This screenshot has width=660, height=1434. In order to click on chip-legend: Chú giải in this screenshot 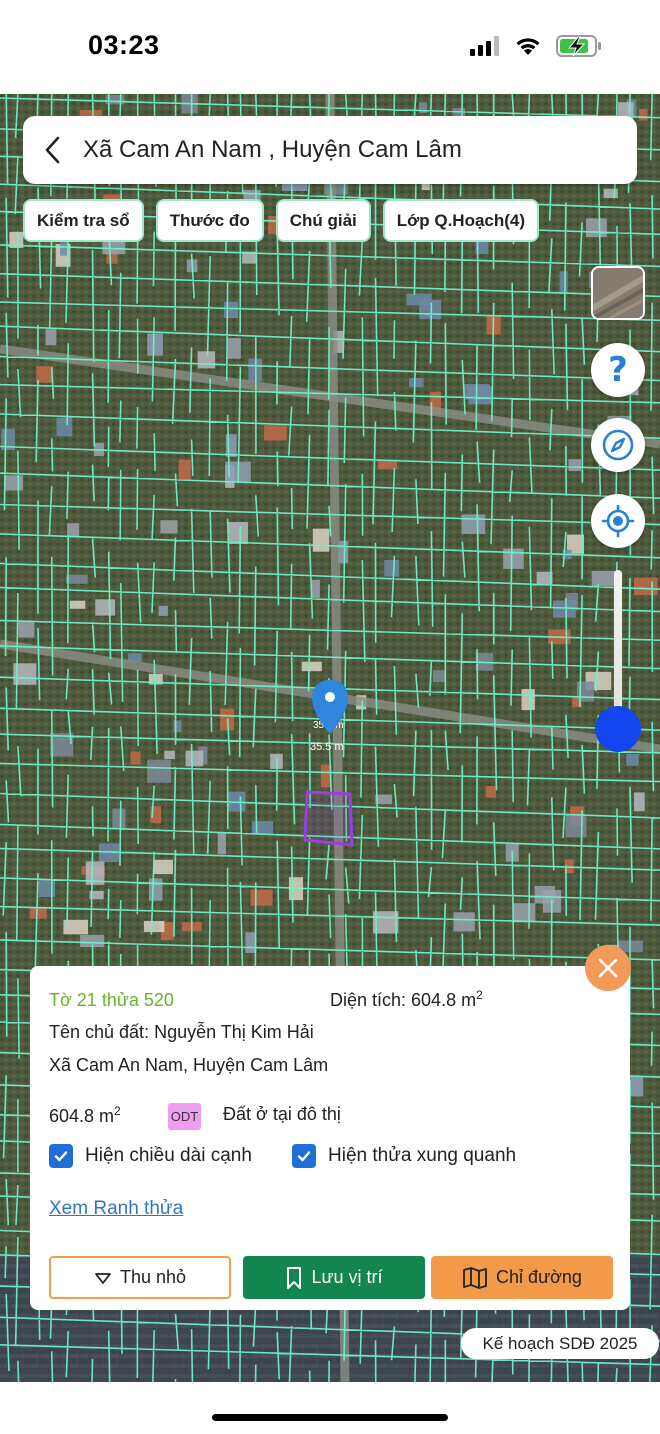, I will do `click(323, 220)`.